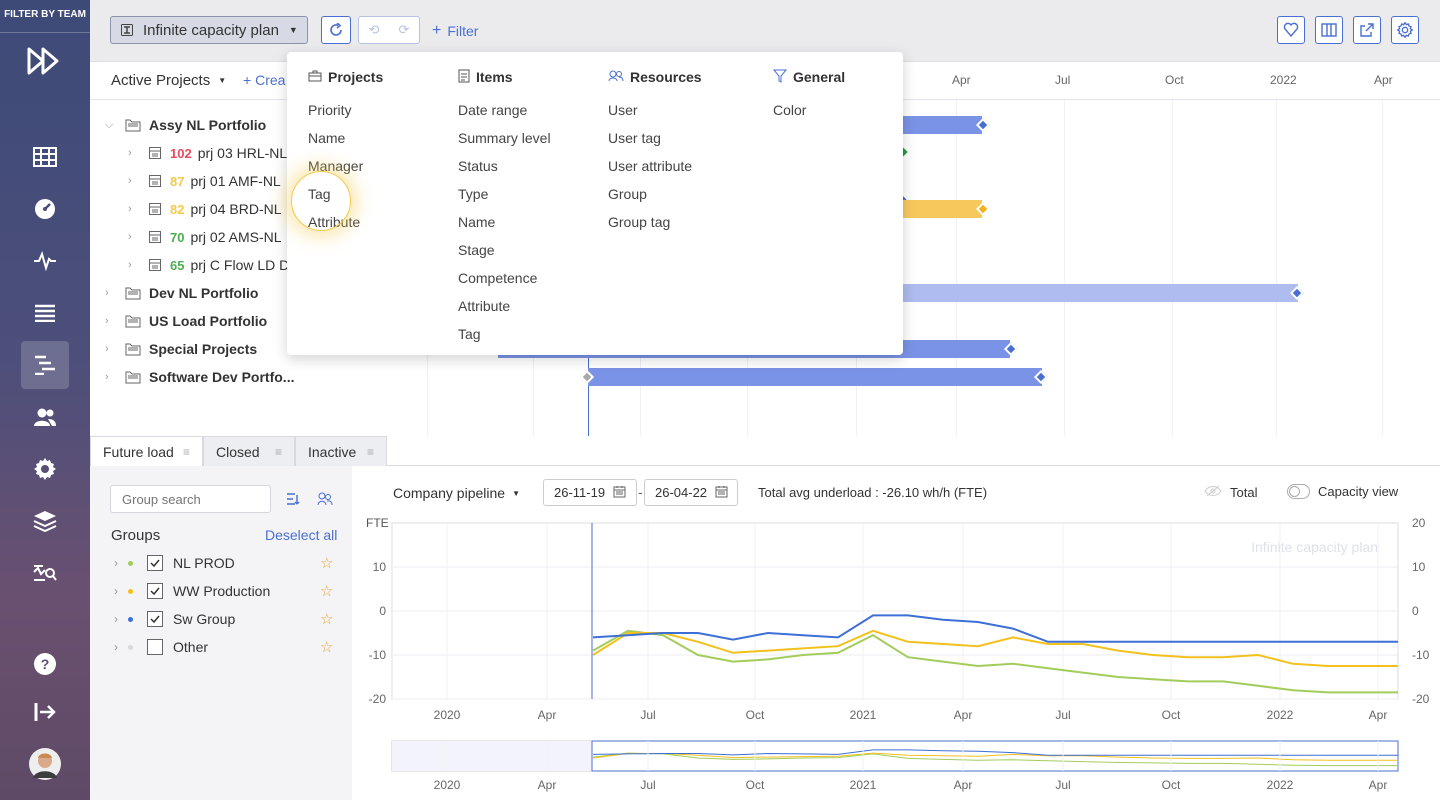 Image resolution: width=1440 pixels, height=800 pixels. What do you see at coordinates (325, 500) in the screenshot?
I see `users-filter-icon` at bounding box center [325, 500].